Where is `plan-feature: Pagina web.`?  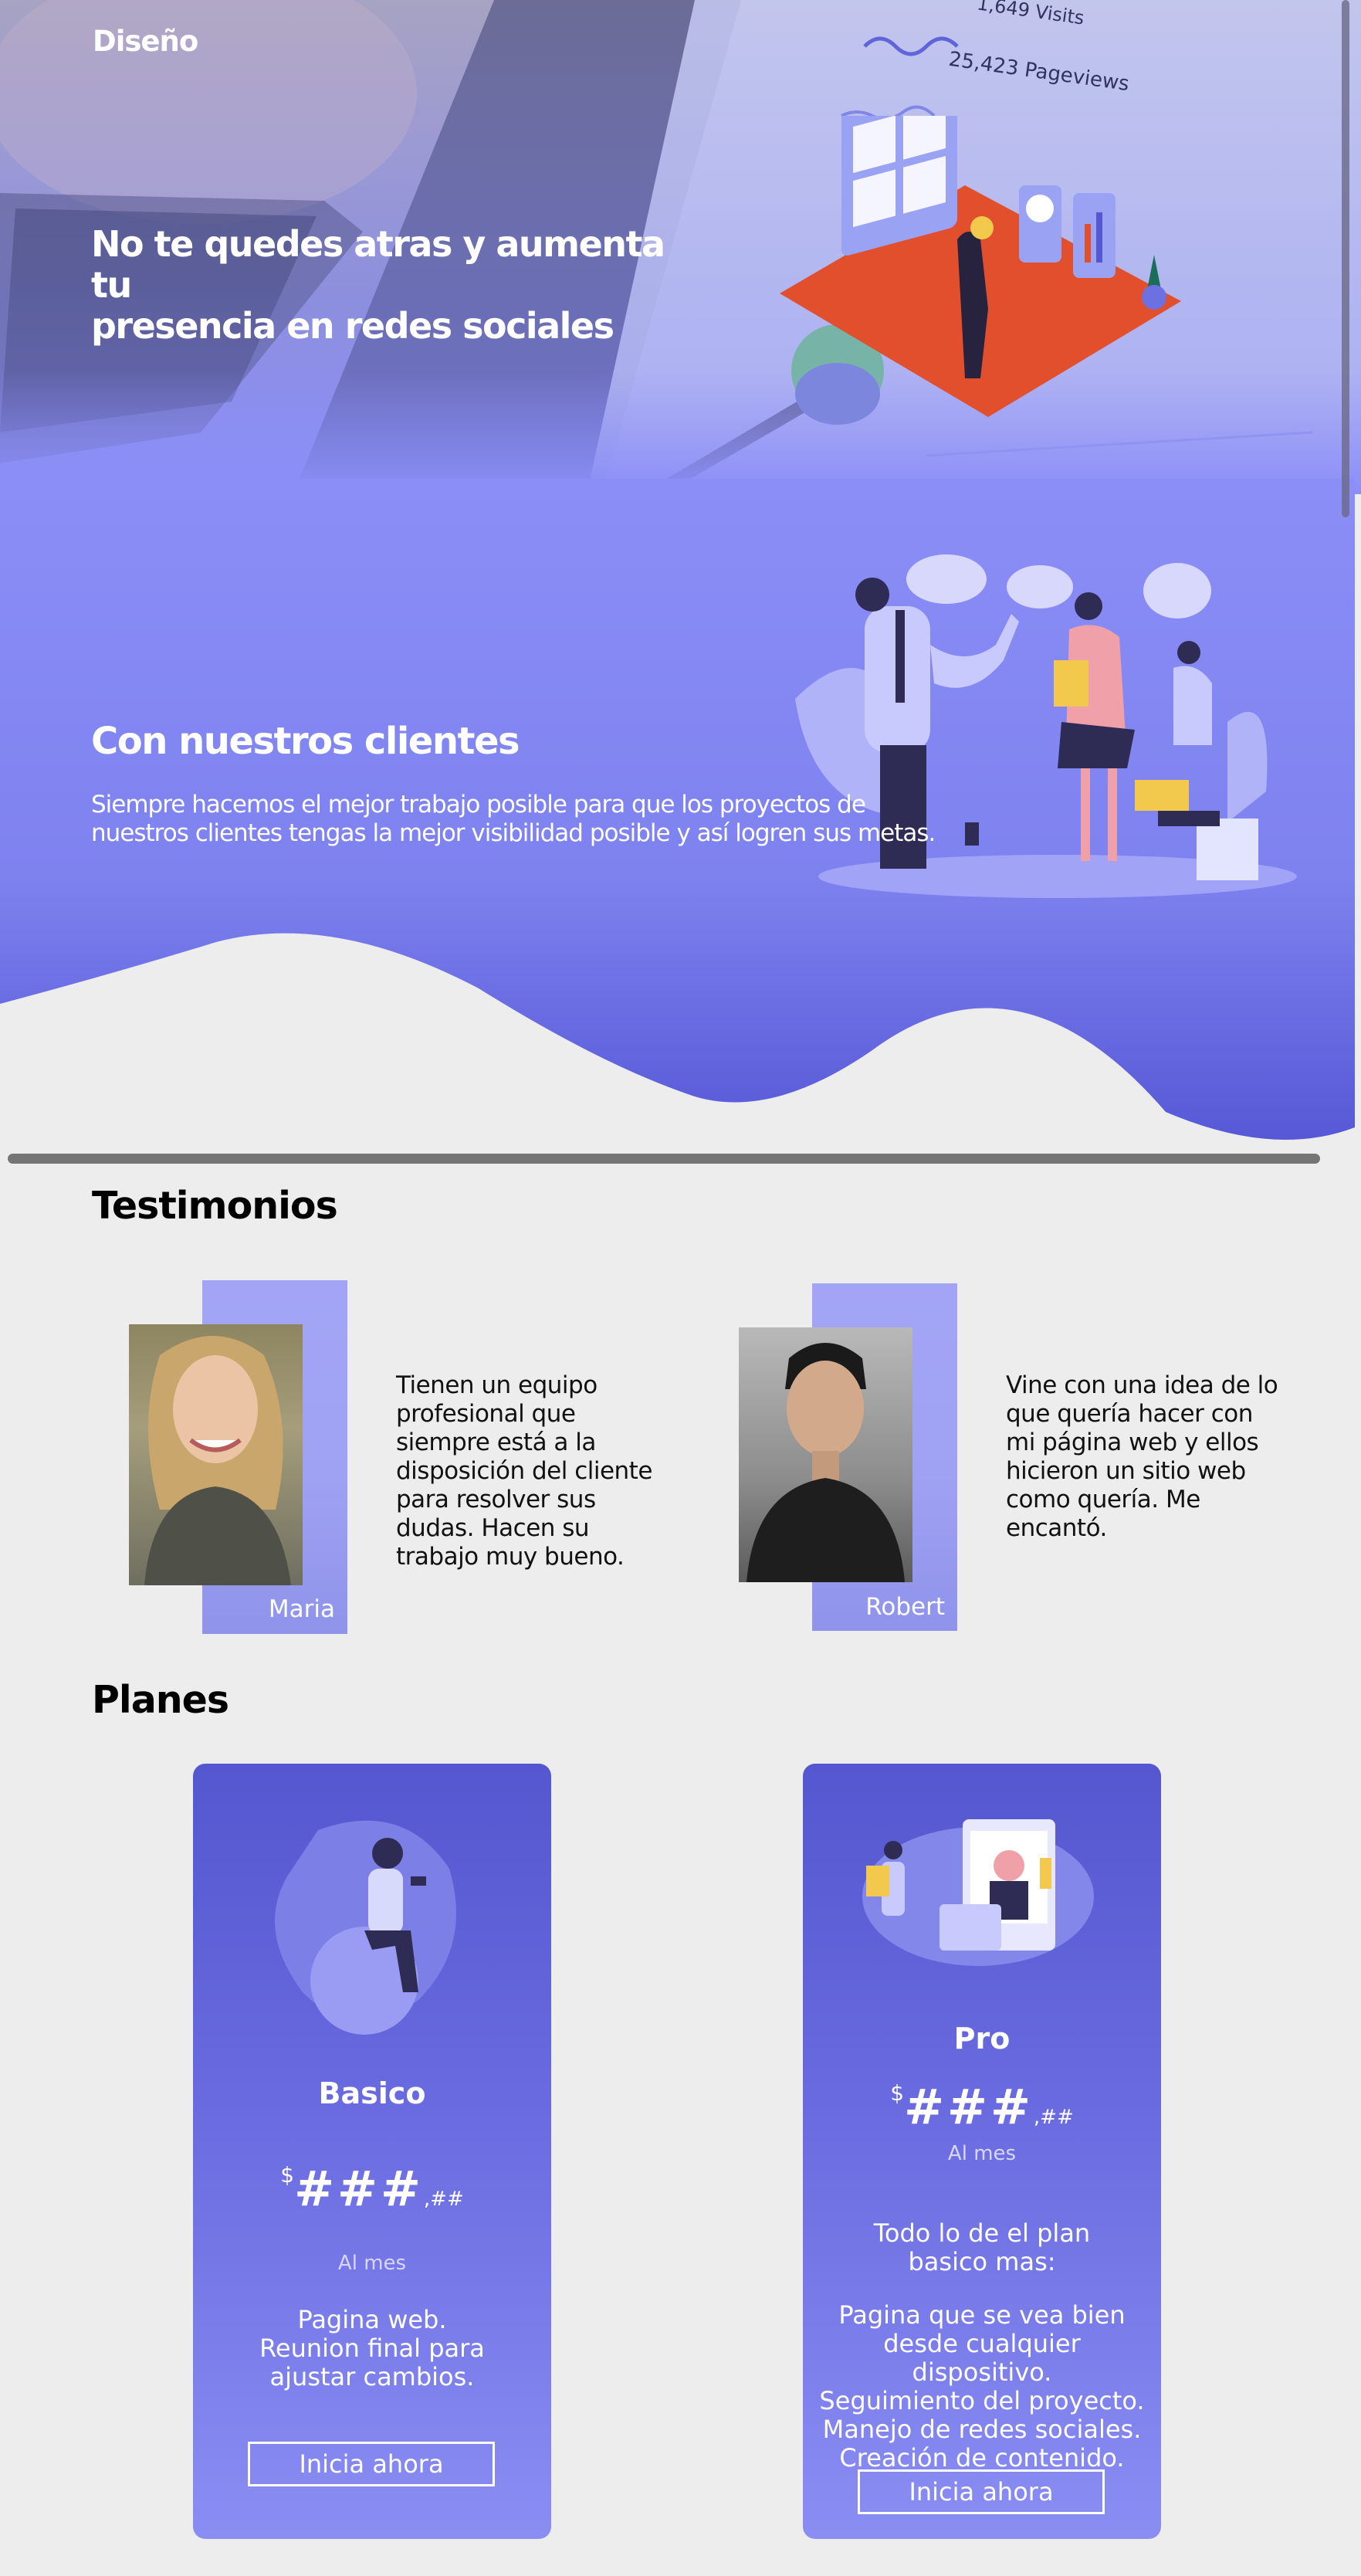 plan-feature: Pagina web. is located at coordinates (372, 2319).